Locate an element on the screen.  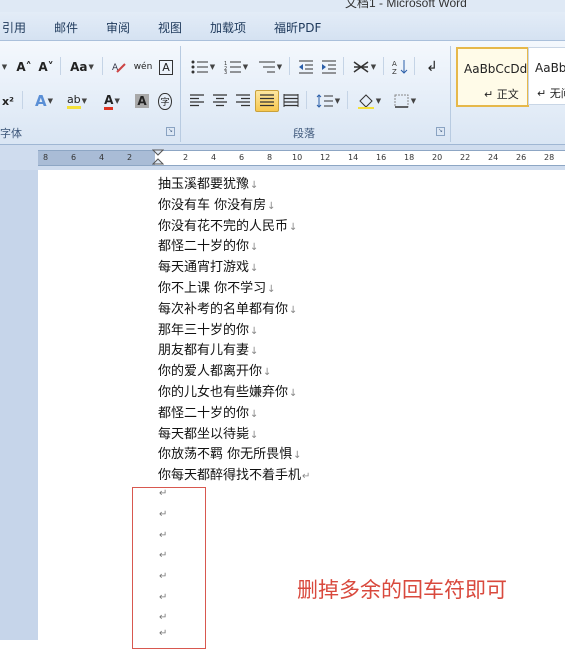
font-dialog-launcher-icon: ↘ is located at coordinates (170, 131).